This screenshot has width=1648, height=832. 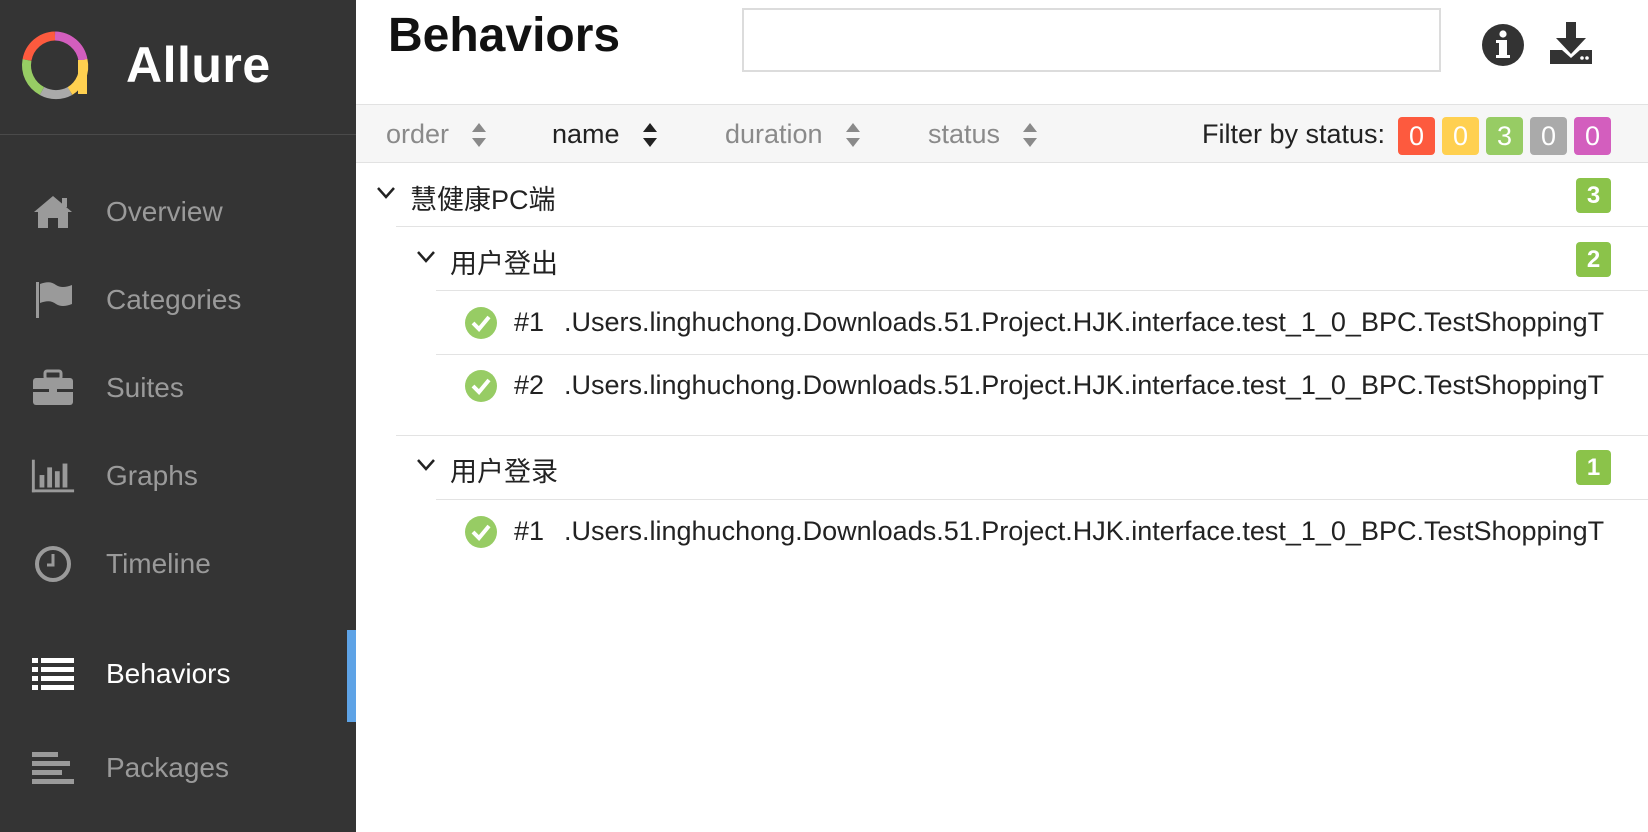 I want to click on sidebar-item-overview: Overview, so click(x=178, y=212).